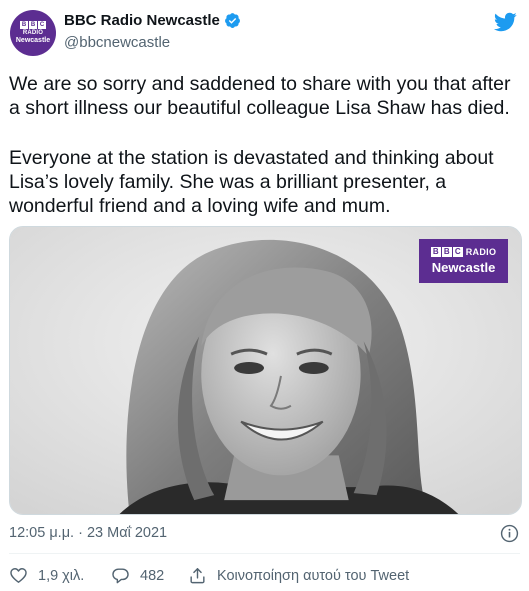 This screenshot has height=591, width=529. What do you see at coordinates (463, 267) in the screenshot?
I see `logo-station-text: Newcastle` at bounding box center [463, 267].